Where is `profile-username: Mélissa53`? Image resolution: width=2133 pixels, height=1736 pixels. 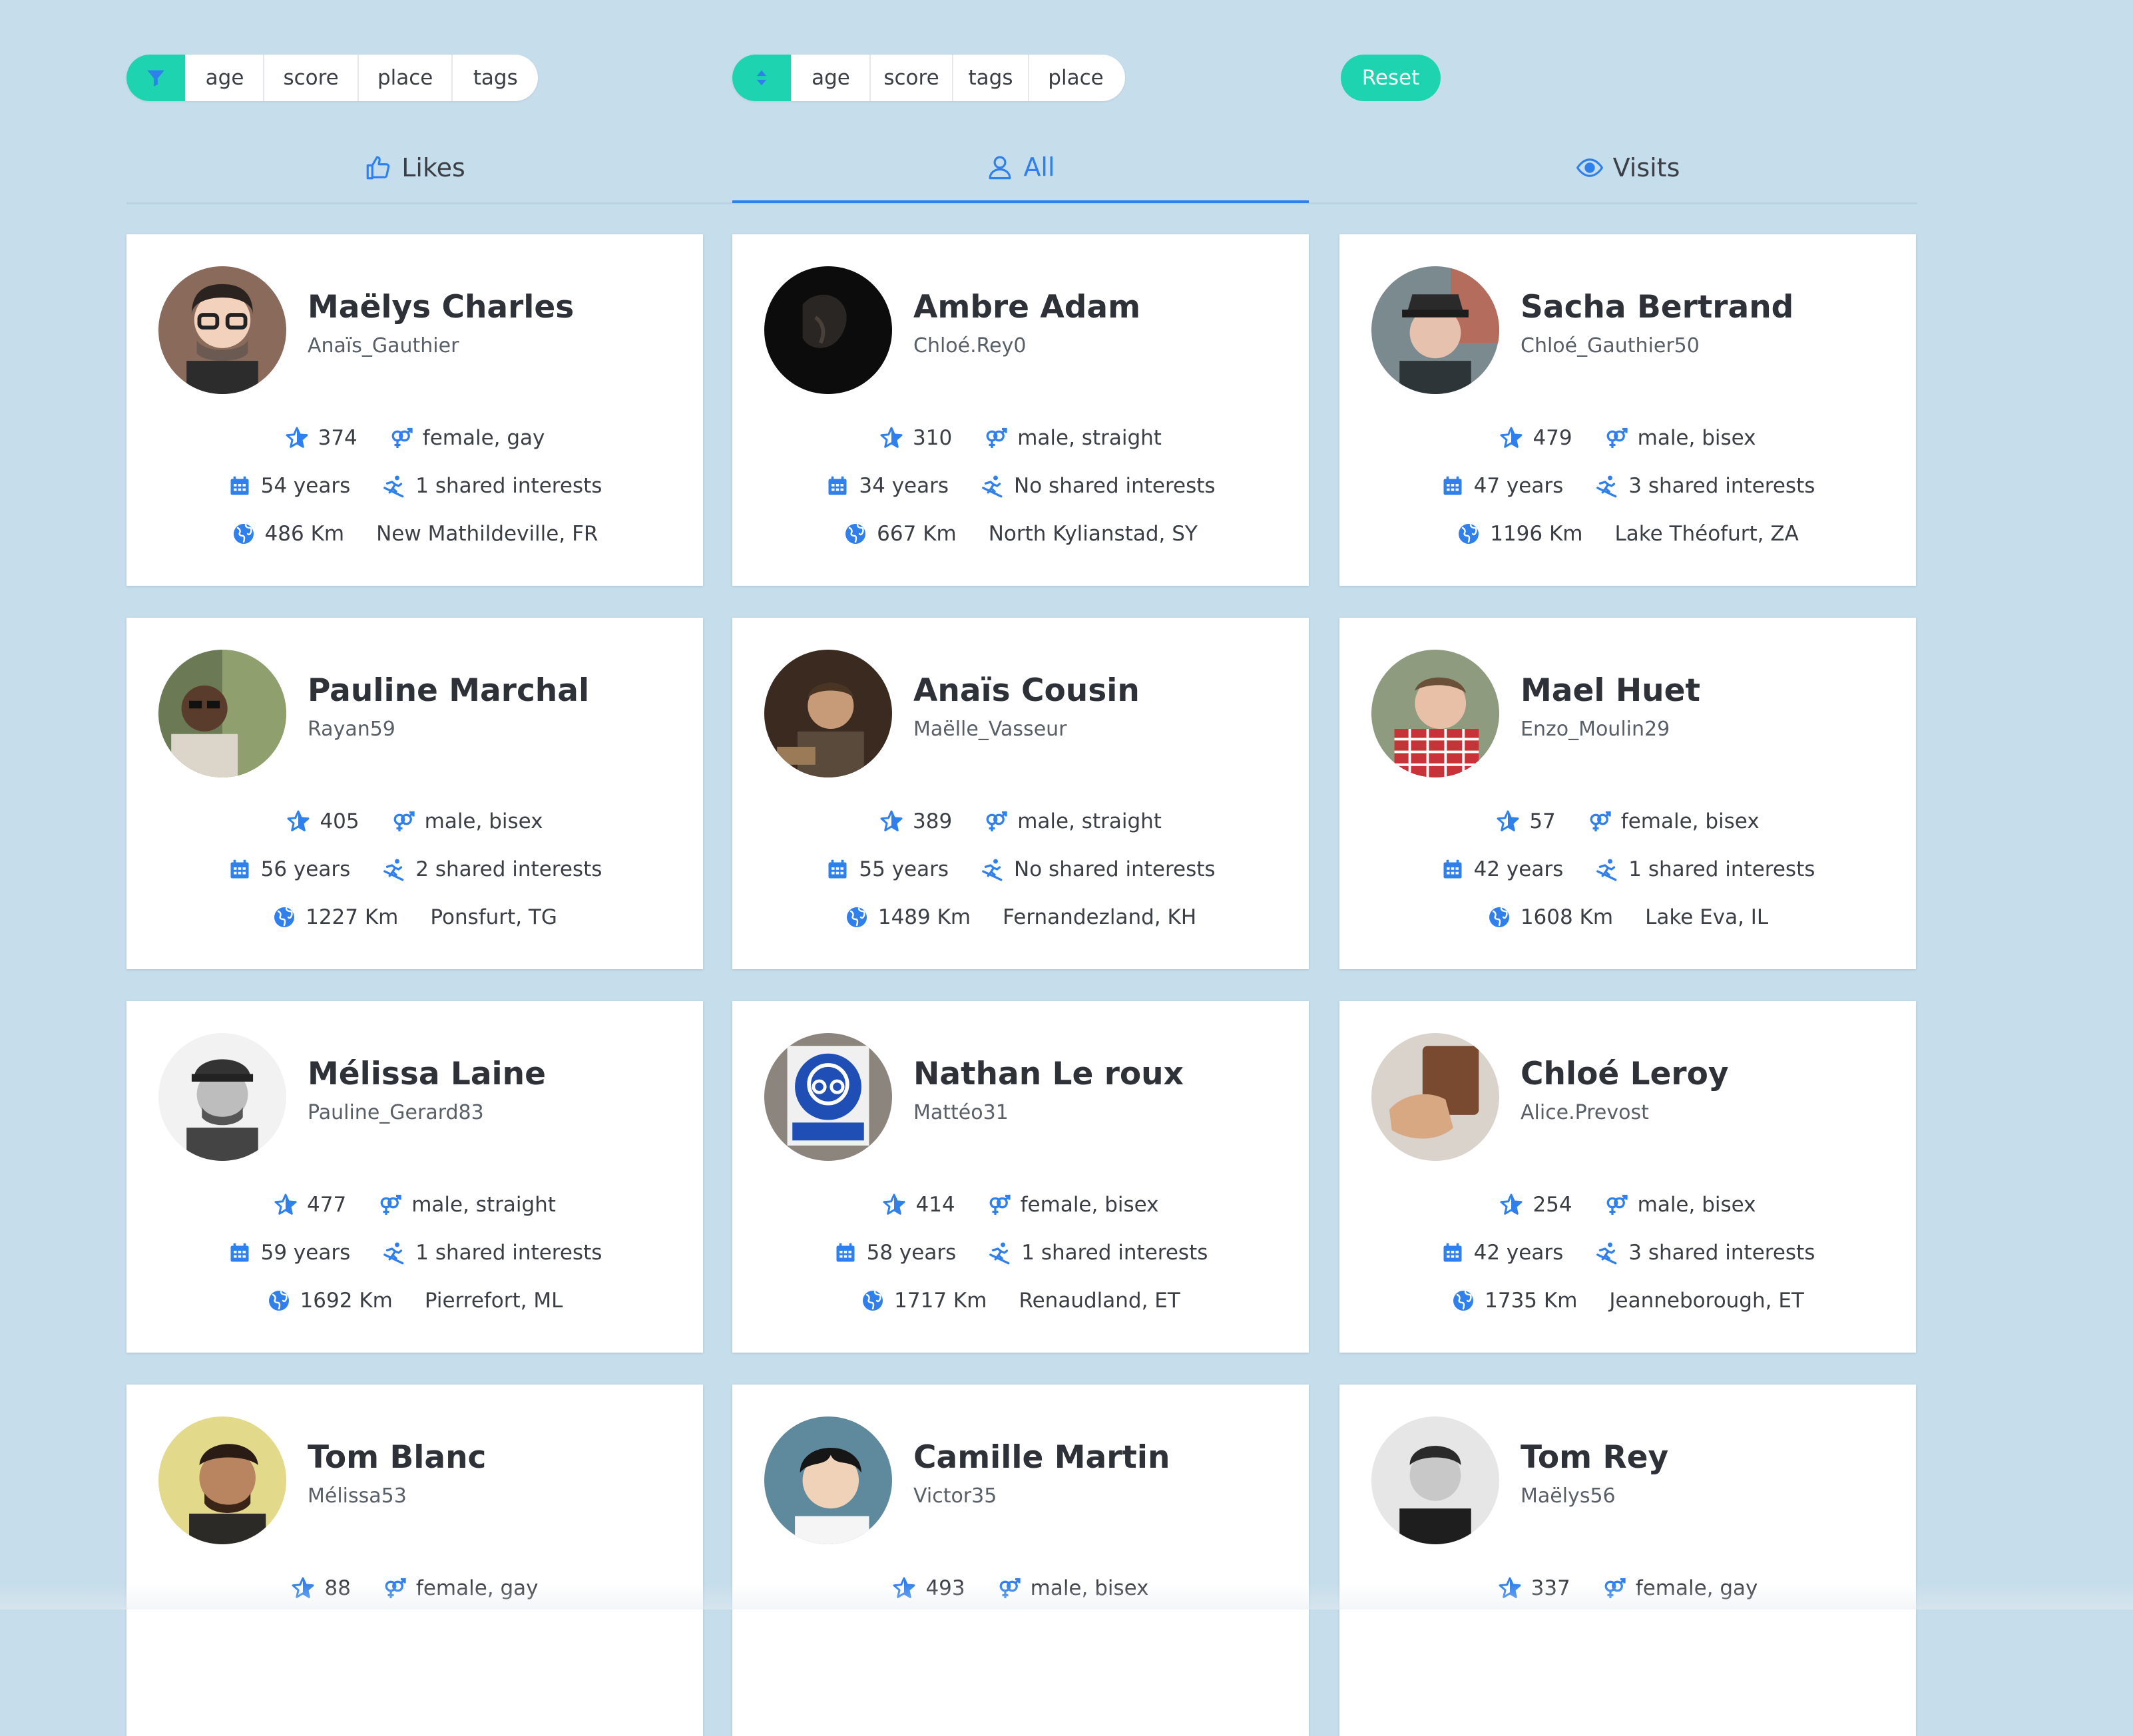
profile-username: Mélissa53 is located at coordinates (358, 1496).